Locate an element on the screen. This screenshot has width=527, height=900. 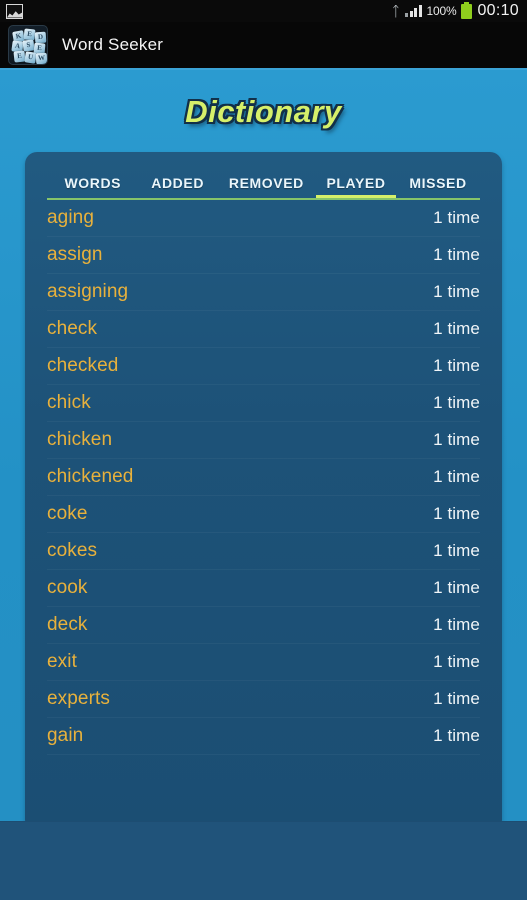
table-row: check 1 time is located at coordinates (263, 329).